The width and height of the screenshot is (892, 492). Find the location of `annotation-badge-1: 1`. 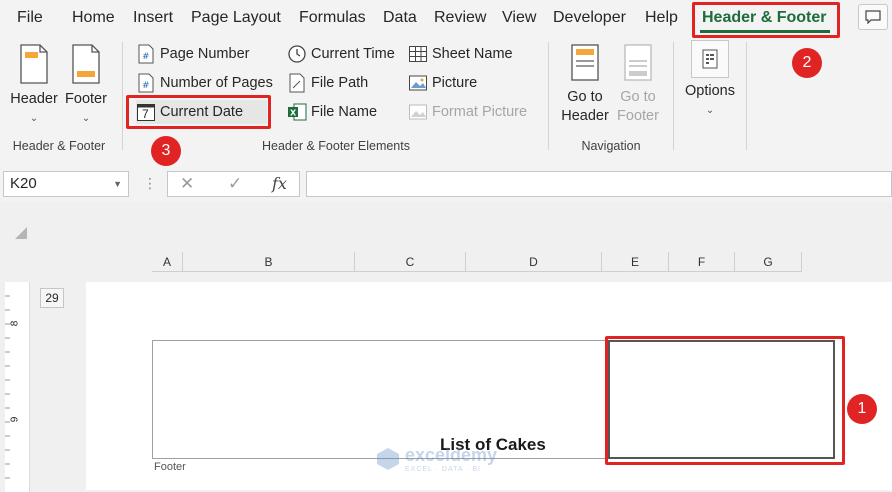

annotation-badge-1: 1 is located at coordinates (862, 409).